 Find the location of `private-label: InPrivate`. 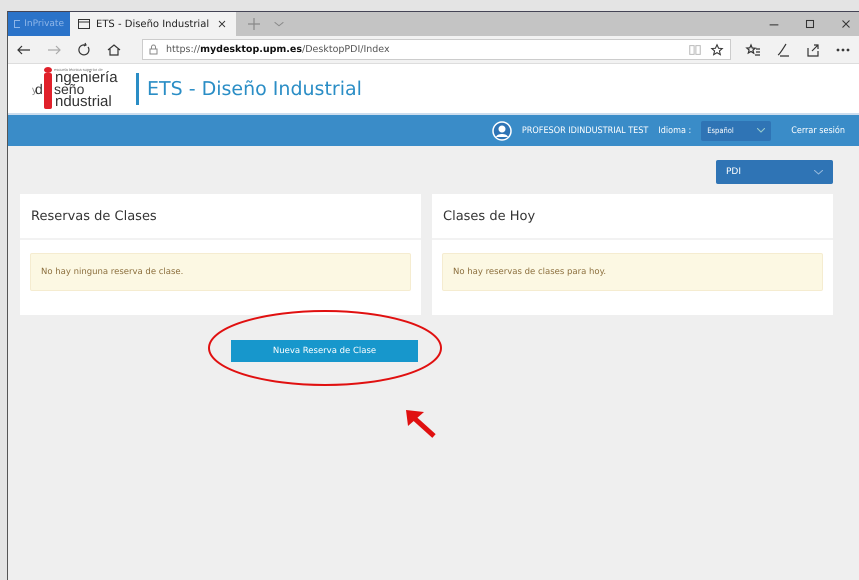

private-label: InPrivate is located at coordinates (44, 24).